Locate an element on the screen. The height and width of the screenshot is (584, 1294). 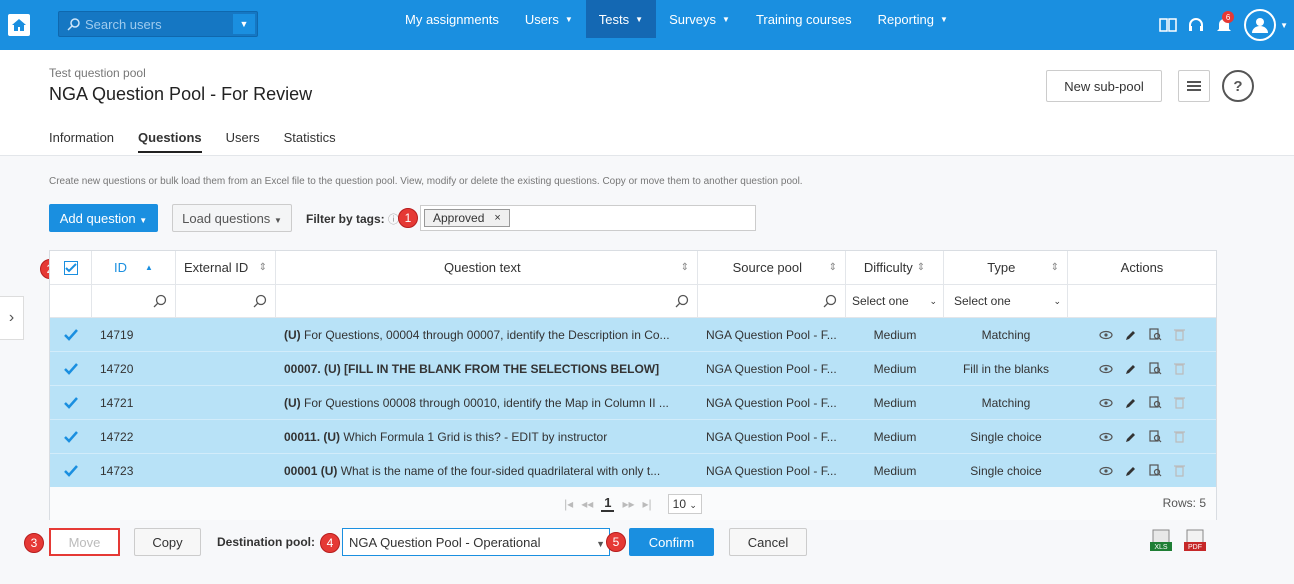
caret-down-icon: ▼ is located at coordinates (1284, 25).